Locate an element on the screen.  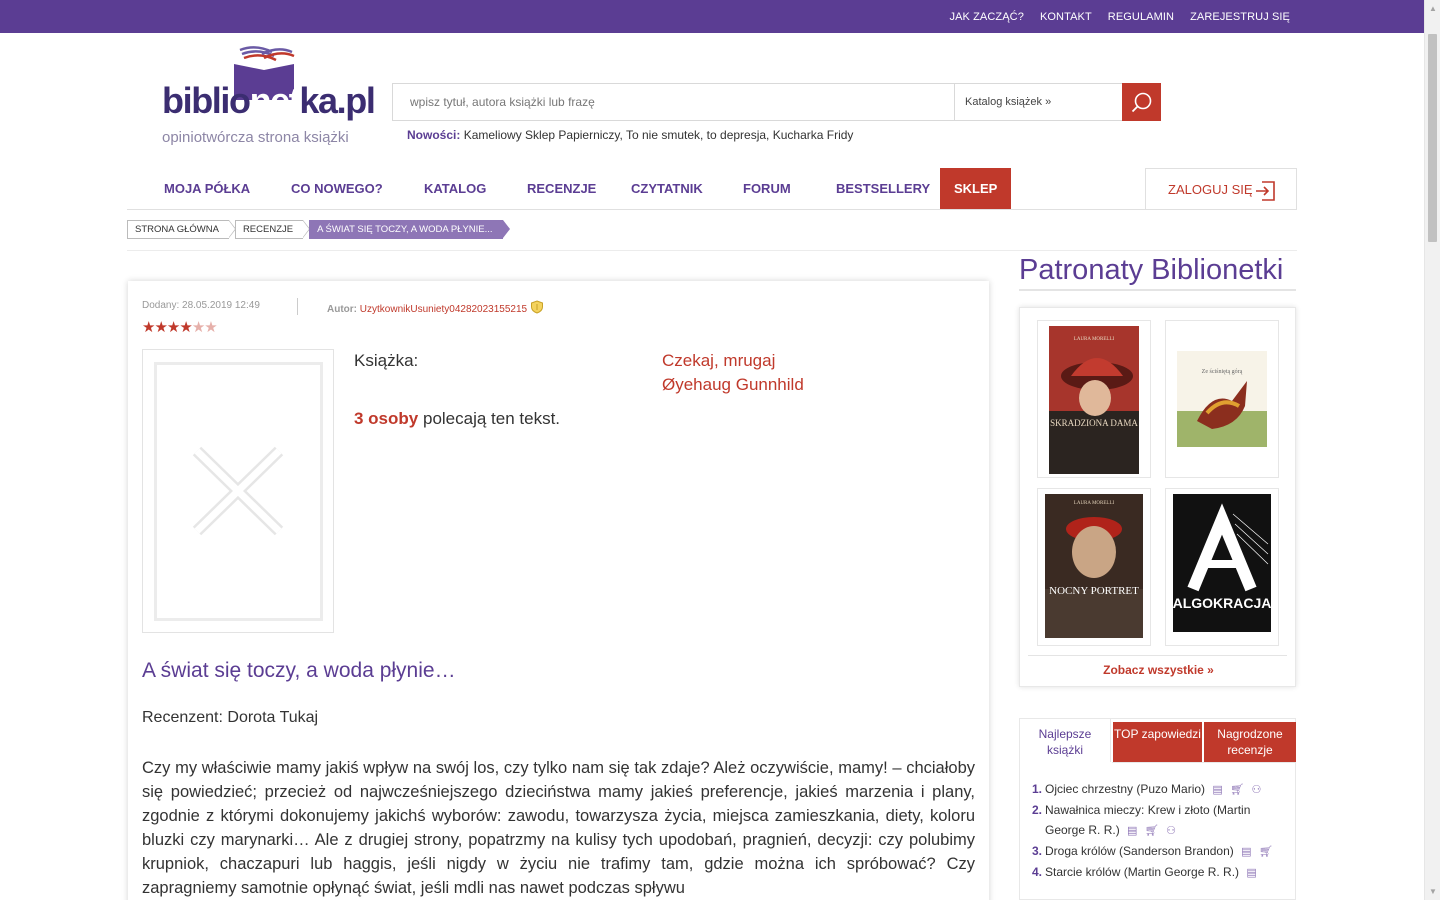
login-icon is located at coordinates (1265, 191).